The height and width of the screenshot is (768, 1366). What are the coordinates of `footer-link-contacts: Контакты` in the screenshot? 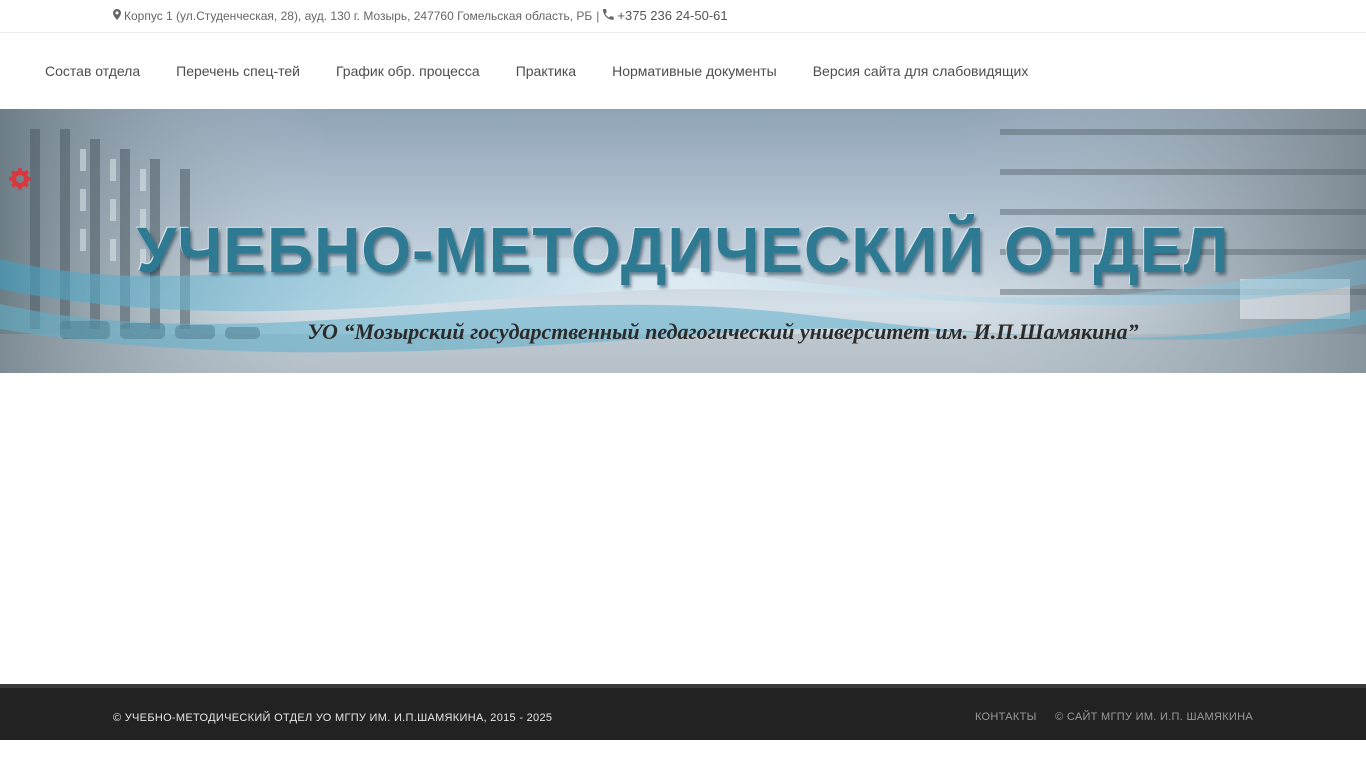 It's located at (1006, 717).